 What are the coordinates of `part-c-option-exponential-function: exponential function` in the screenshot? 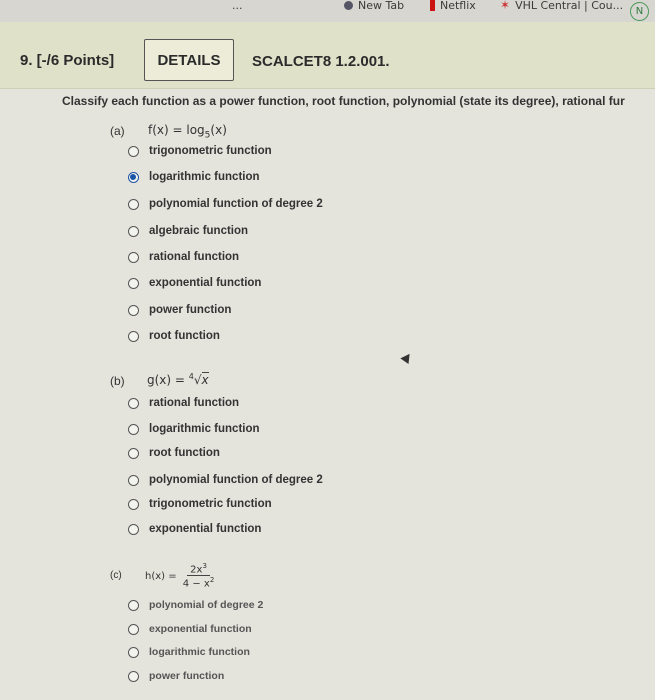 It's located at (190, 629).